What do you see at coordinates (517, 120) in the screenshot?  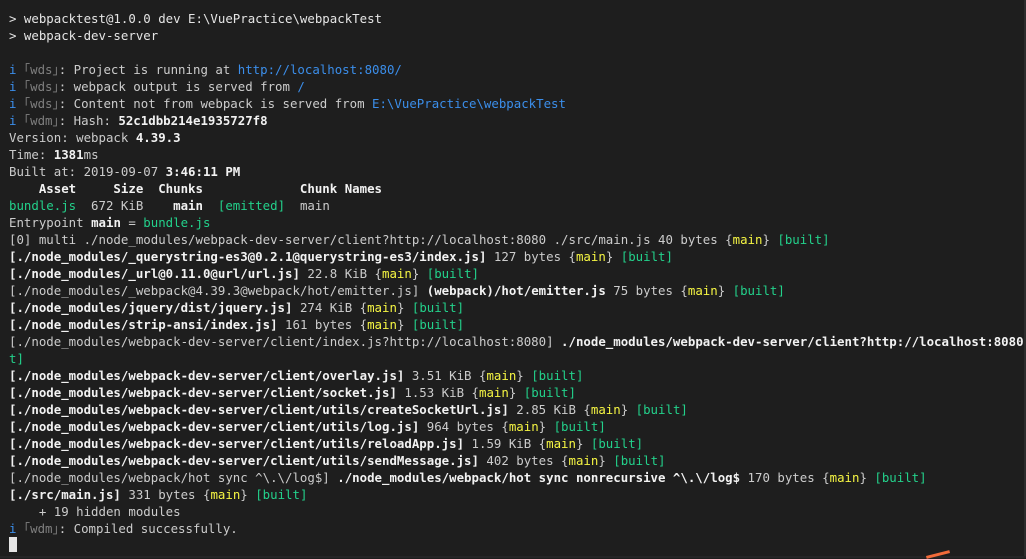 I see `terminal-line: i ｢wdm｣: Hash: 52c1dbb214e1935727f8` at bounding box center [517, 120].